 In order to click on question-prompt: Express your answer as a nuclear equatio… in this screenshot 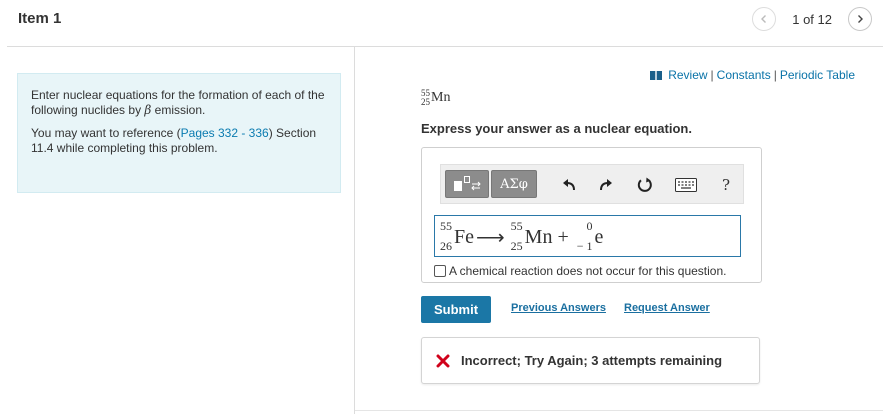, I will do `click(556, 128)`.